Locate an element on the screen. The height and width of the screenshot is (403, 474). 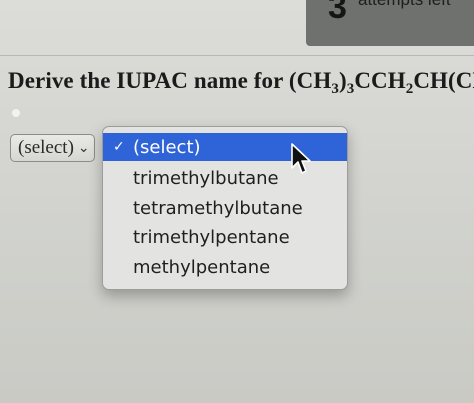
divider is located at coordinates (237, 55).